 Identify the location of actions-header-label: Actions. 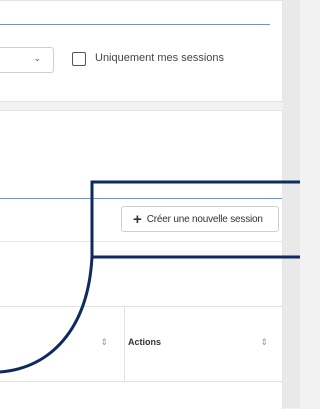
(145, 342).